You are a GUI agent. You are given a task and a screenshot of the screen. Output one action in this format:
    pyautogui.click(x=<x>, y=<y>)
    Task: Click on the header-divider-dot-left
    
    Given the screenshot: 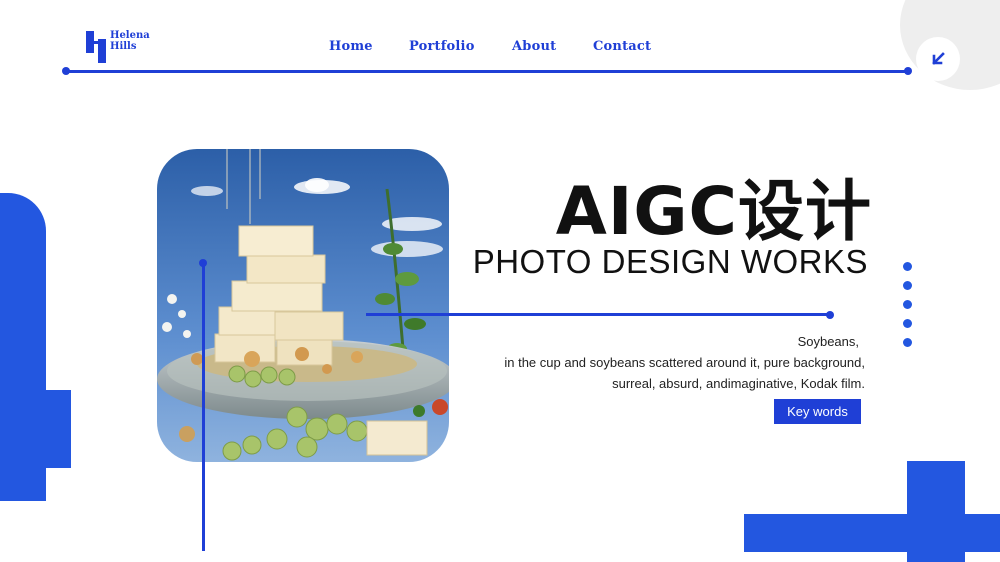 What is the action you would take?
    pyautogui.click(x=66, y=71)
    